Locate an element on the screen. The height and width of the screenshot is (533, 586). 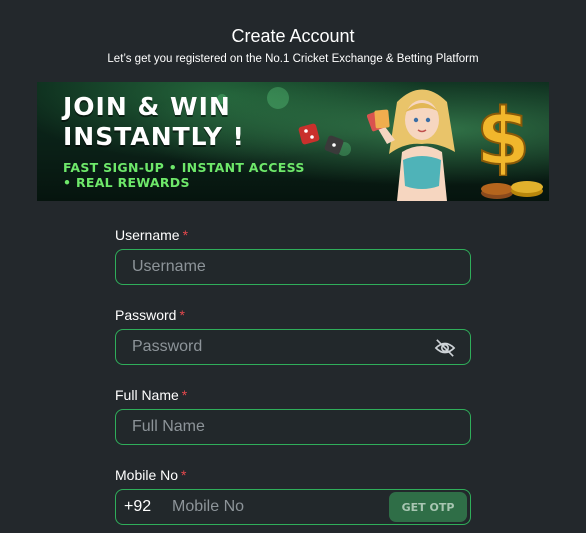
dollar-sign-icon: $ is located at coordinates (503, 135).